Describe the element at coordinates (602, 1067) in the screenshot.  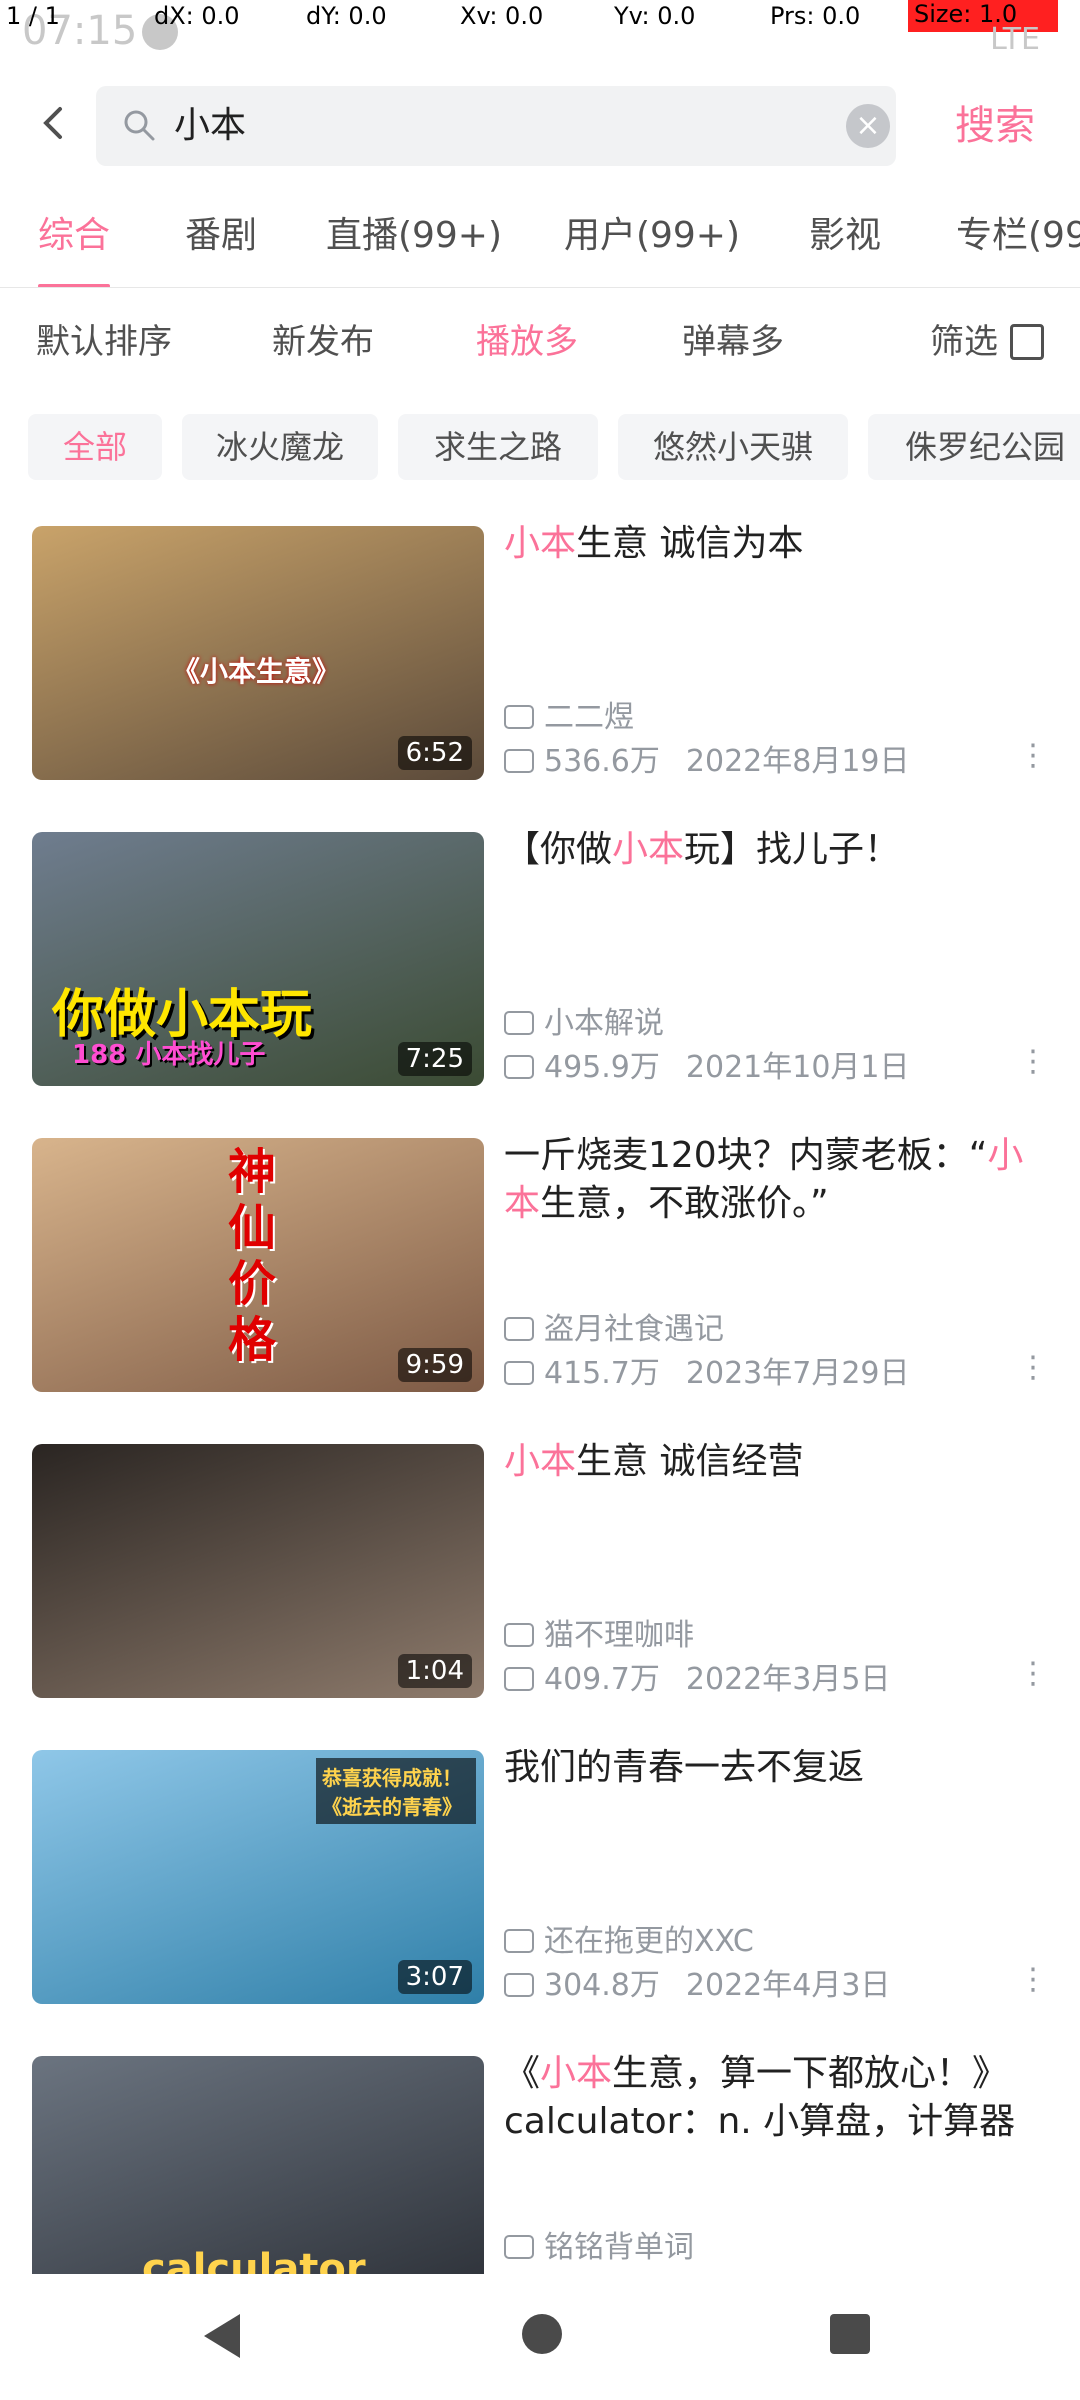
I see `view-count: 495.9万` at that location.